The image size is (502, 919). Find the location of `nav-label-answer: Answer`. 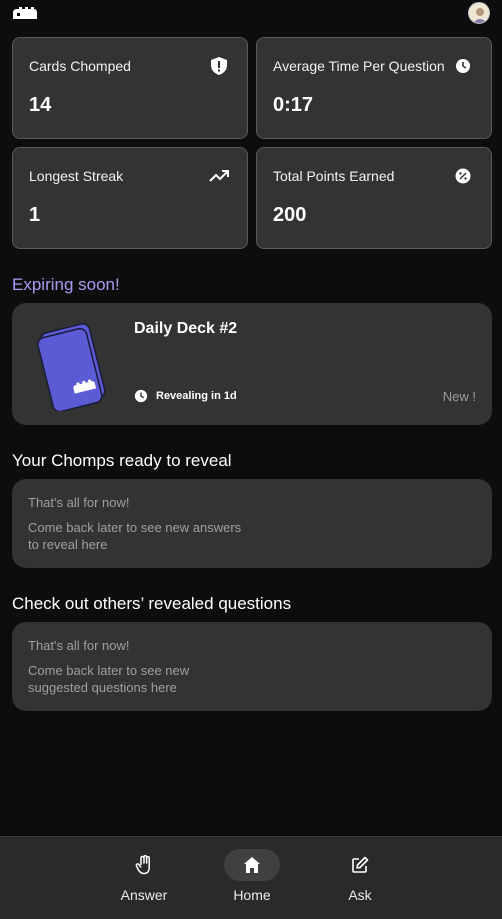

nav-label-answer: Answer is located at coordinates (144, 895).